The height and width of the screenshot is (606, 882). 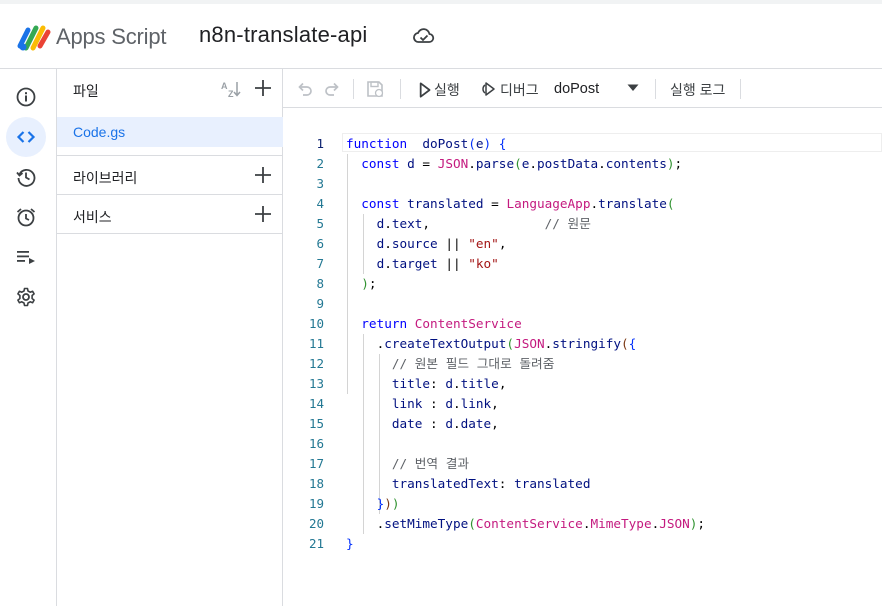 What do you see at coordinates (316, 363) in the screenshot?
I see `line-number: 12` at bounding box center [316, 363].